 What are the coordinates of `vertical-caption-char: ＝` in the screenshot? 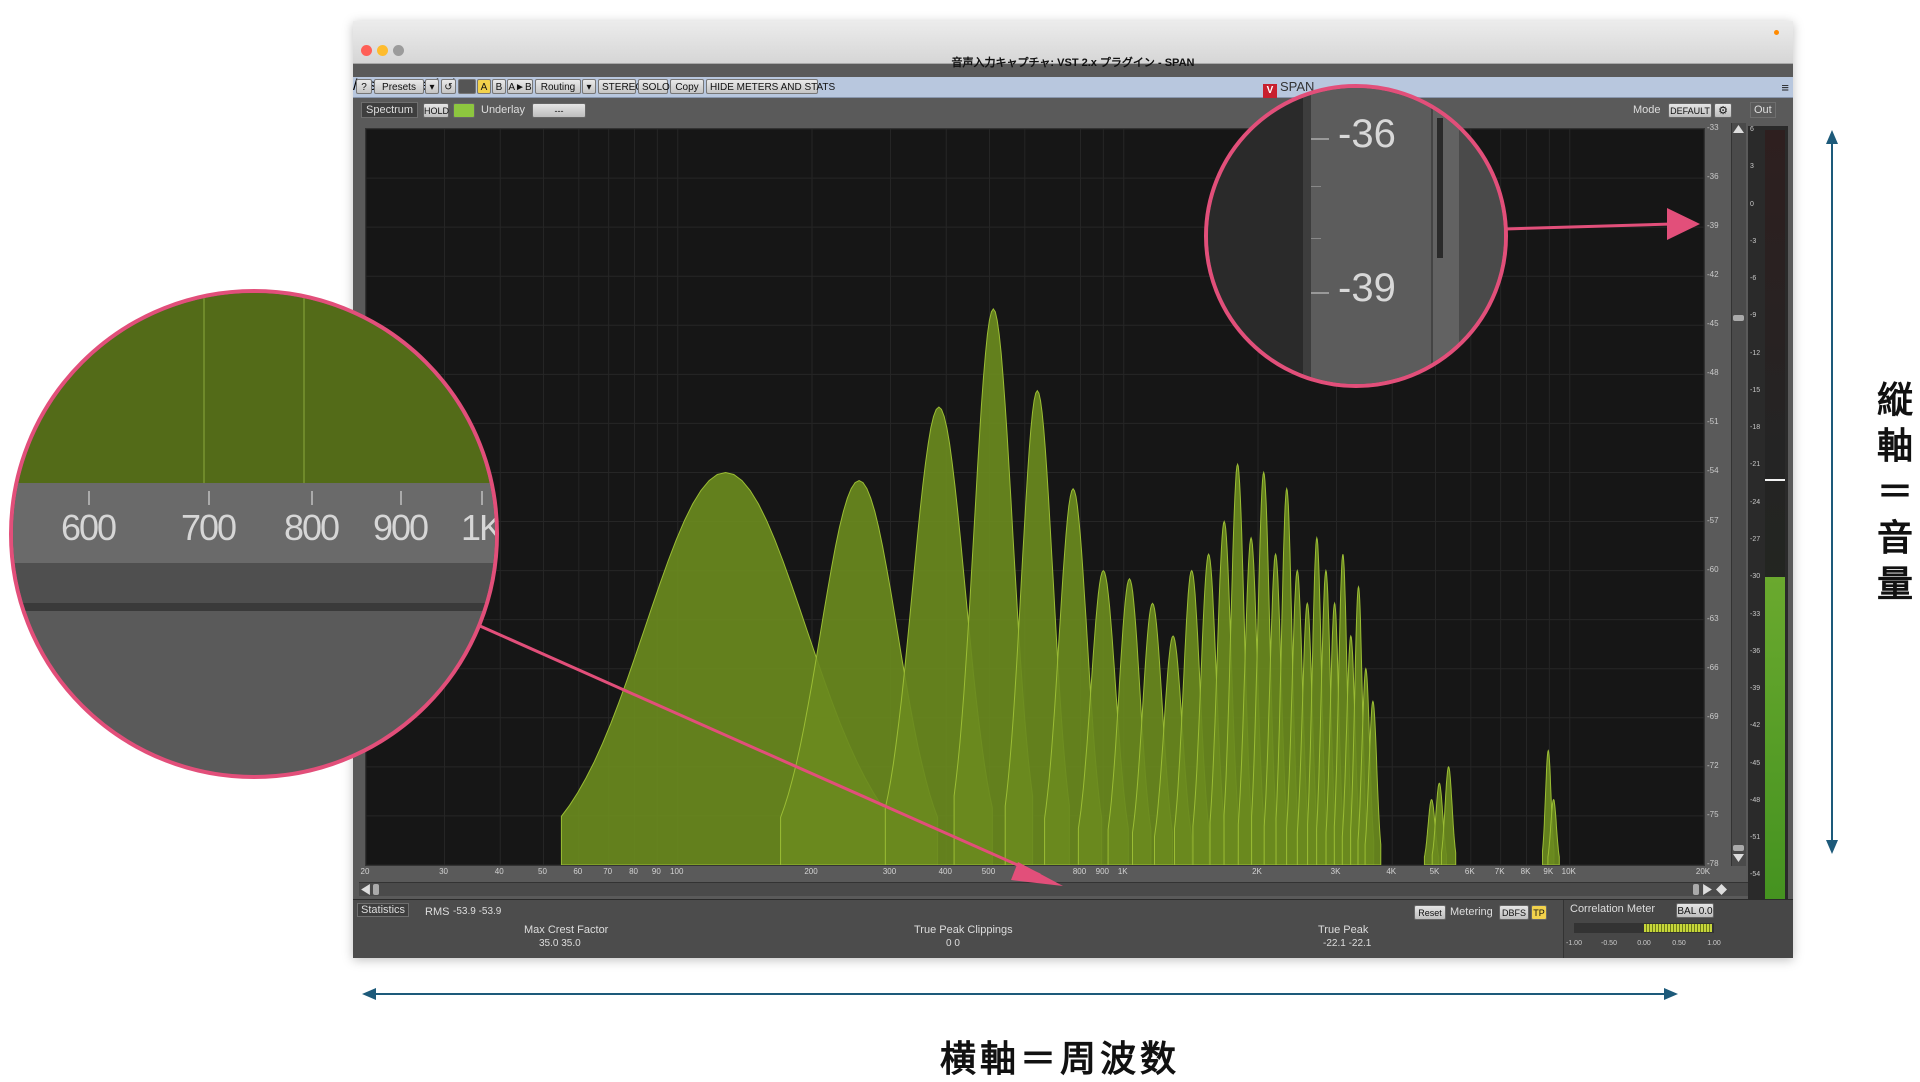 It's located at (1894, 492).